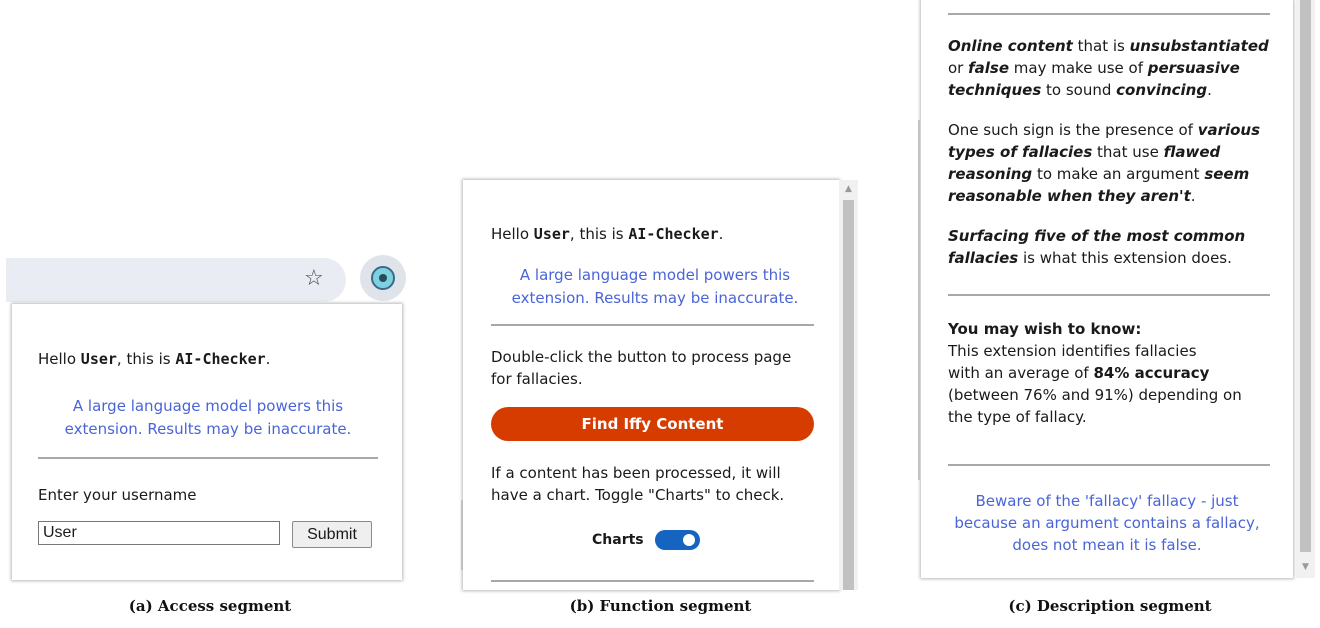  I want to click on know-line-1: This extension identifies fallacies, so click(1072, 351).